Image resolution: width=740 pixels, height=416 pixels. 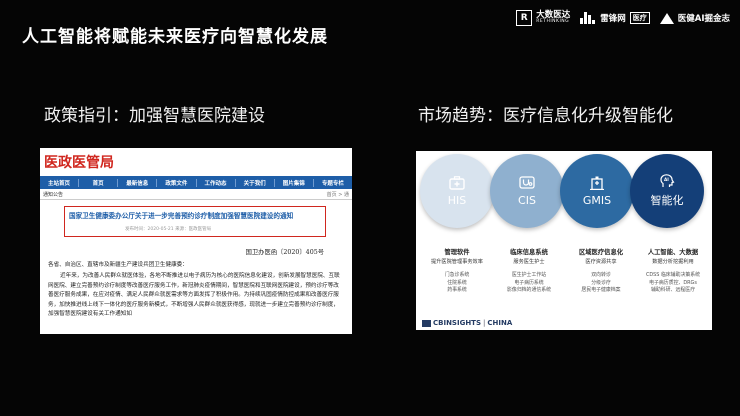 I want to click on rethinking-logo-sub: RETHINKING, so click(x=553, y=22).